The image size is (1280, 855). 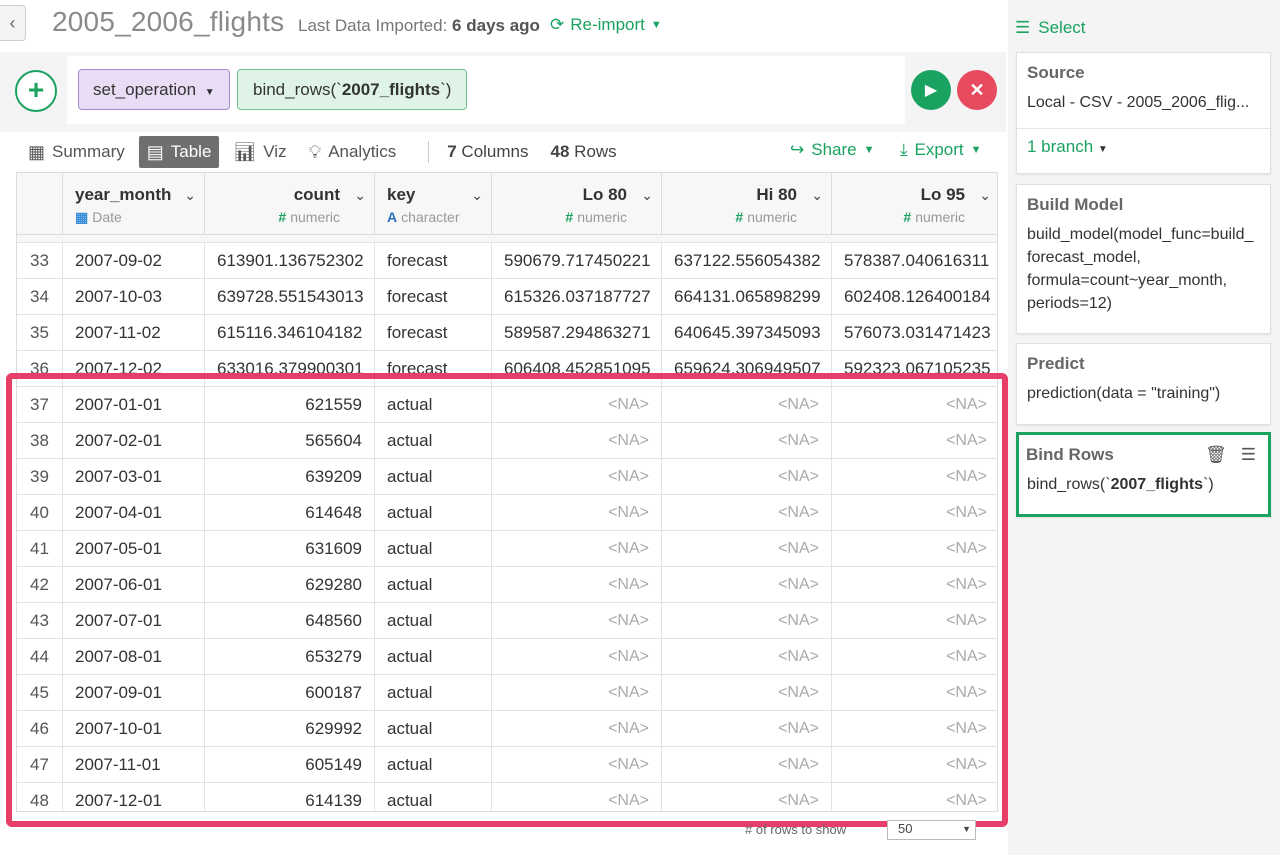 What do you see at coordinates (1050, 28) in the screenshot?
I see `select-button: ☰ Select` at bounding box center [1050, 28].